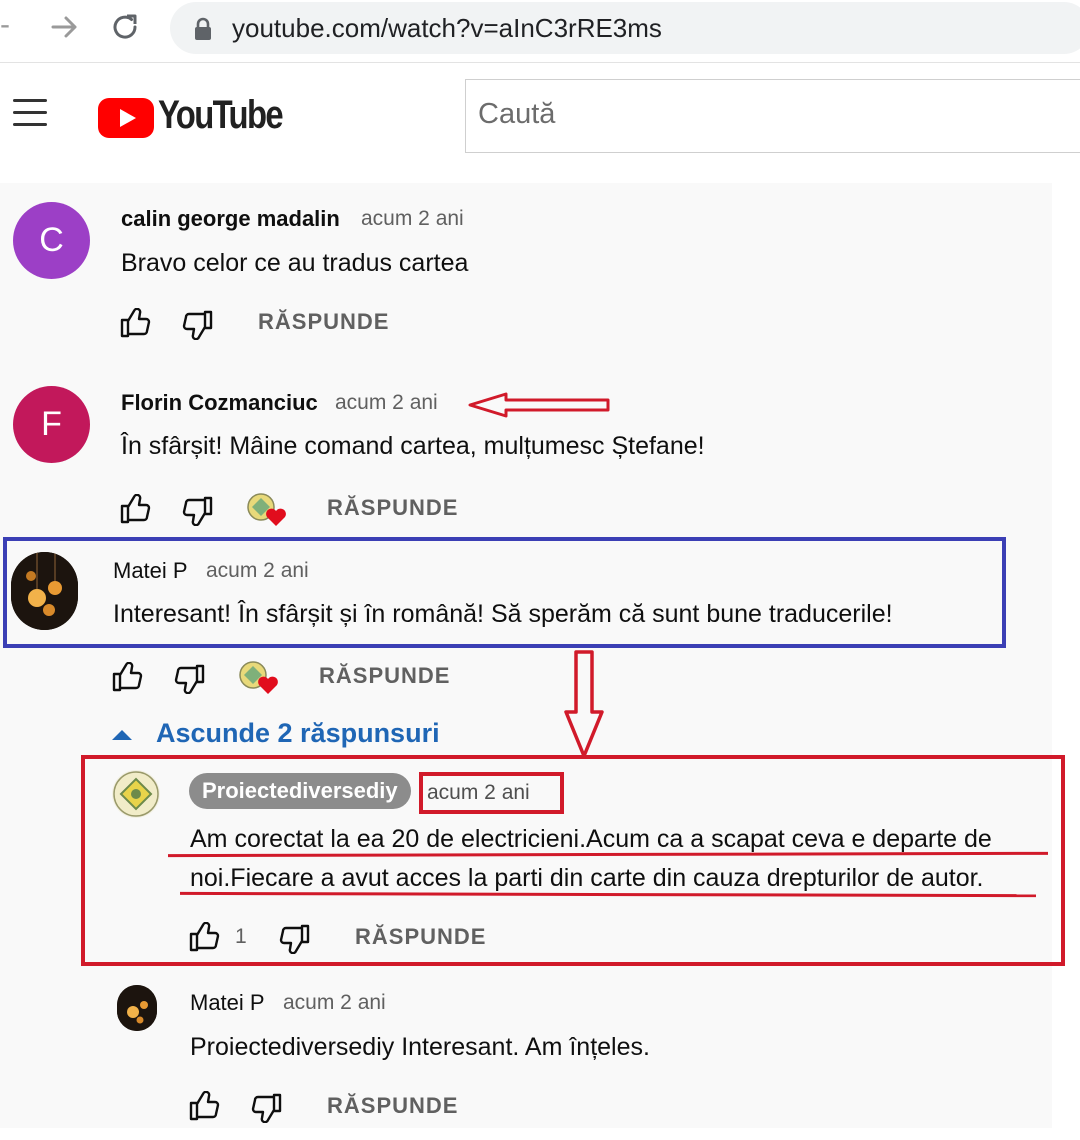 The image size is (1080, 1140). Describe the element at coordinates (295, 263) in the screenshot. I see `comment-text: Bravo celor ce au tradus cartea` at that location.